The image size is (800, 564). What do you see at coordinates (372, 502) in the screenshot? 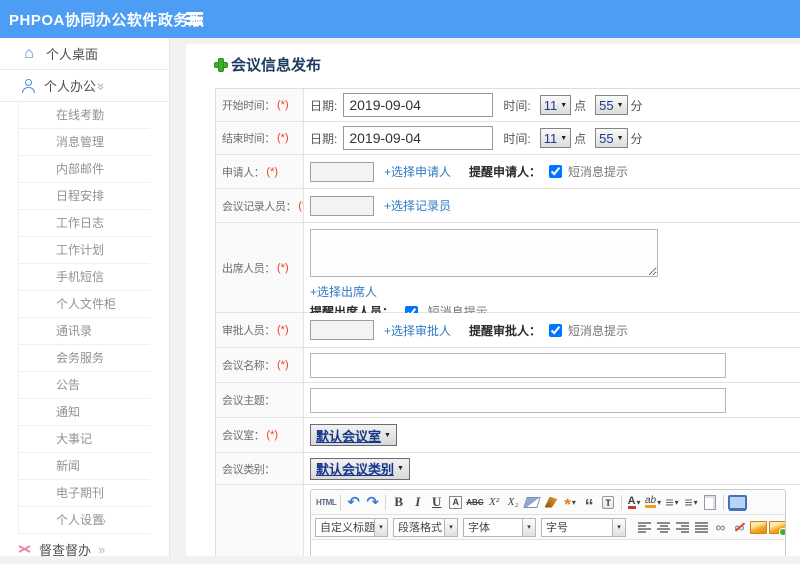
I see `redo-icon: ↷` at bounding box center [372, 502].